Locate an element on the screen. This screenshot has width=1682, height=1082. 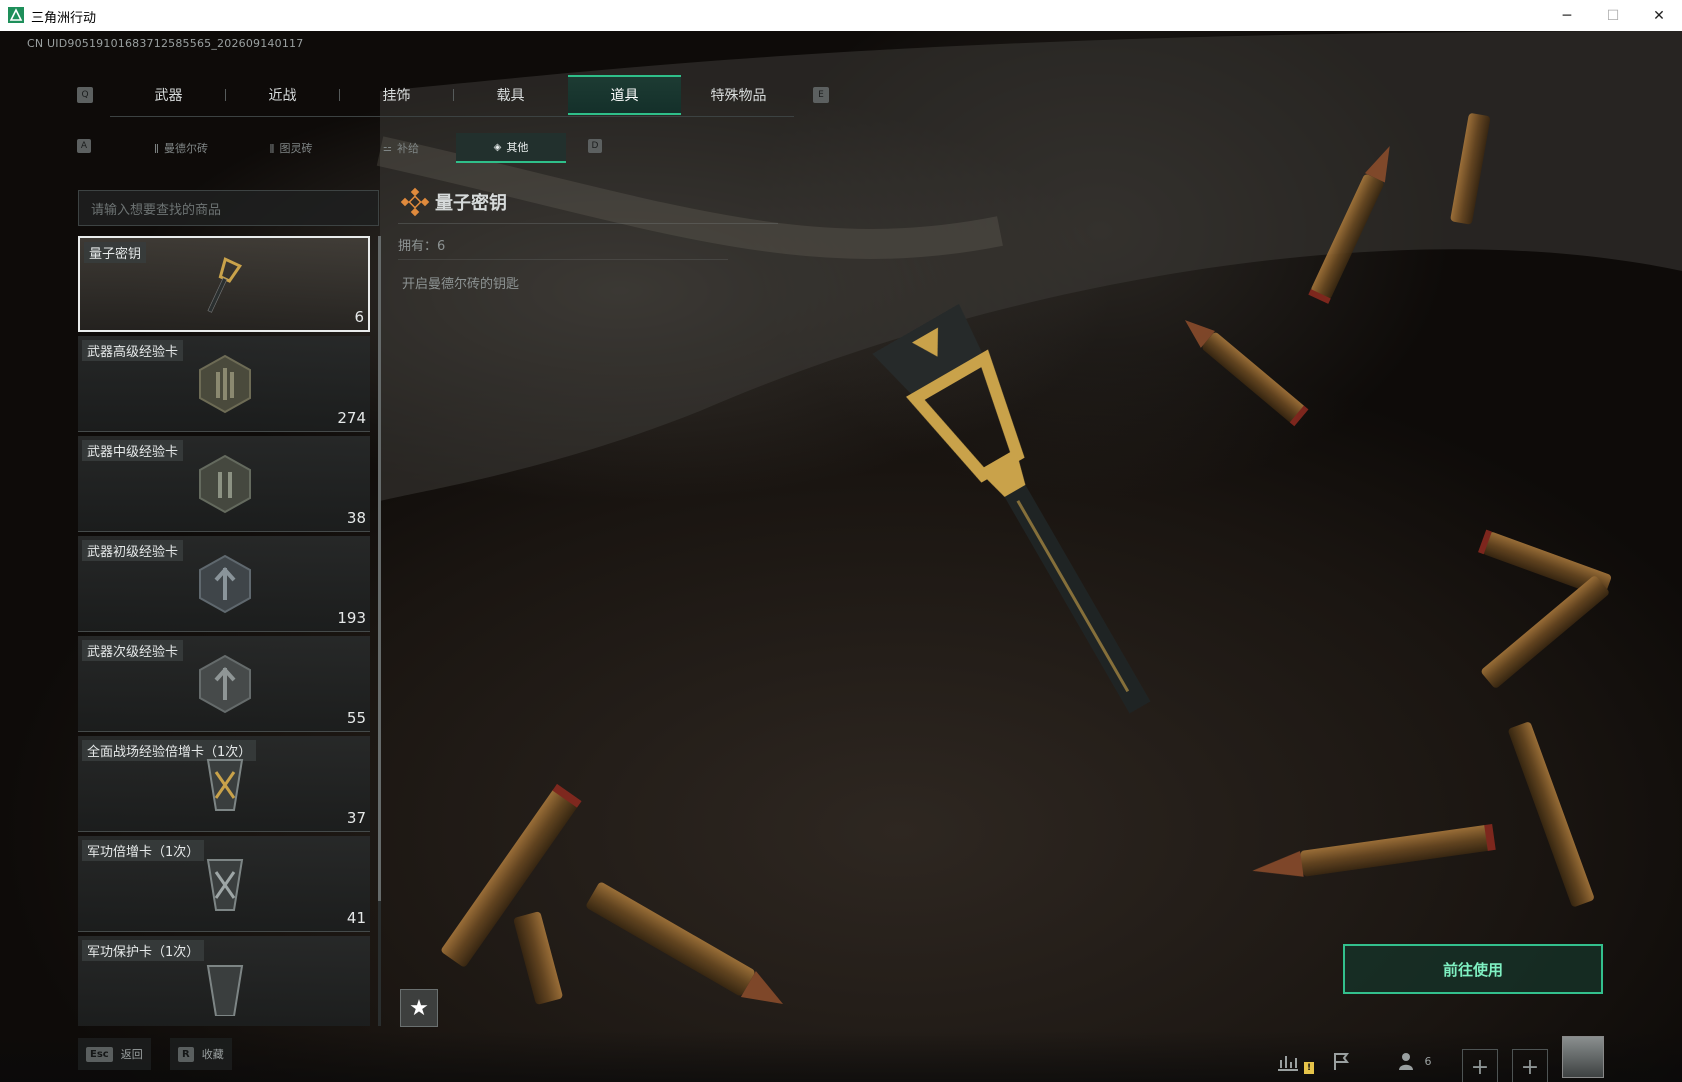
protect-card-icon is located at coordinates (225, 990).